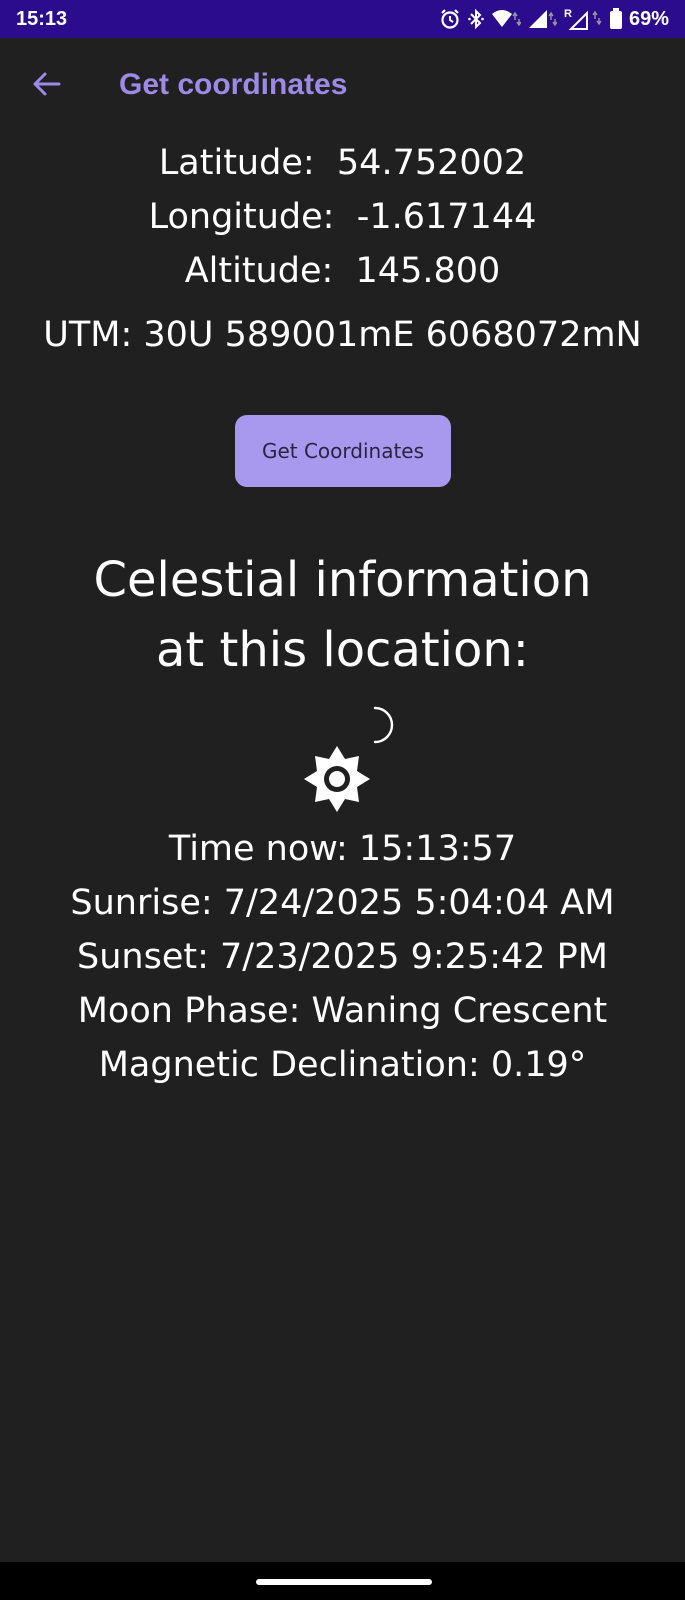 This screenshot has height=1600, width=685. I want to click on battery-icon, so click(616, 19).